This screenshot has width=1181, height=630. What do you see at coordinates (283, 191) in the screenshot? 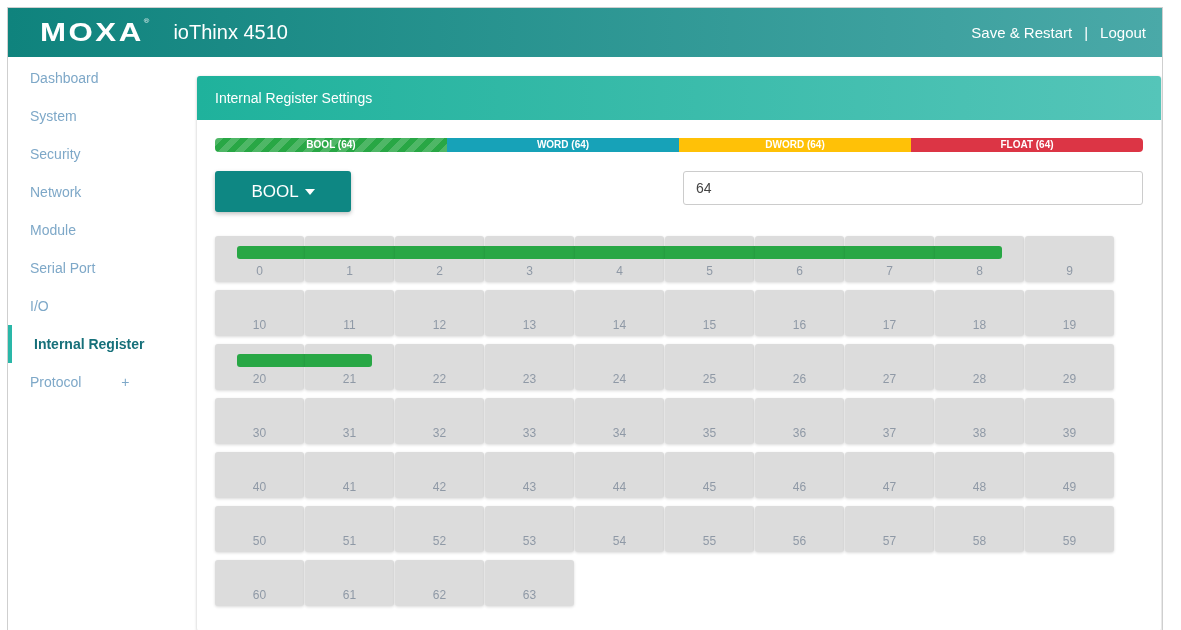
I see `type-dropdown: BOOL` at bounding box center [283, 191].